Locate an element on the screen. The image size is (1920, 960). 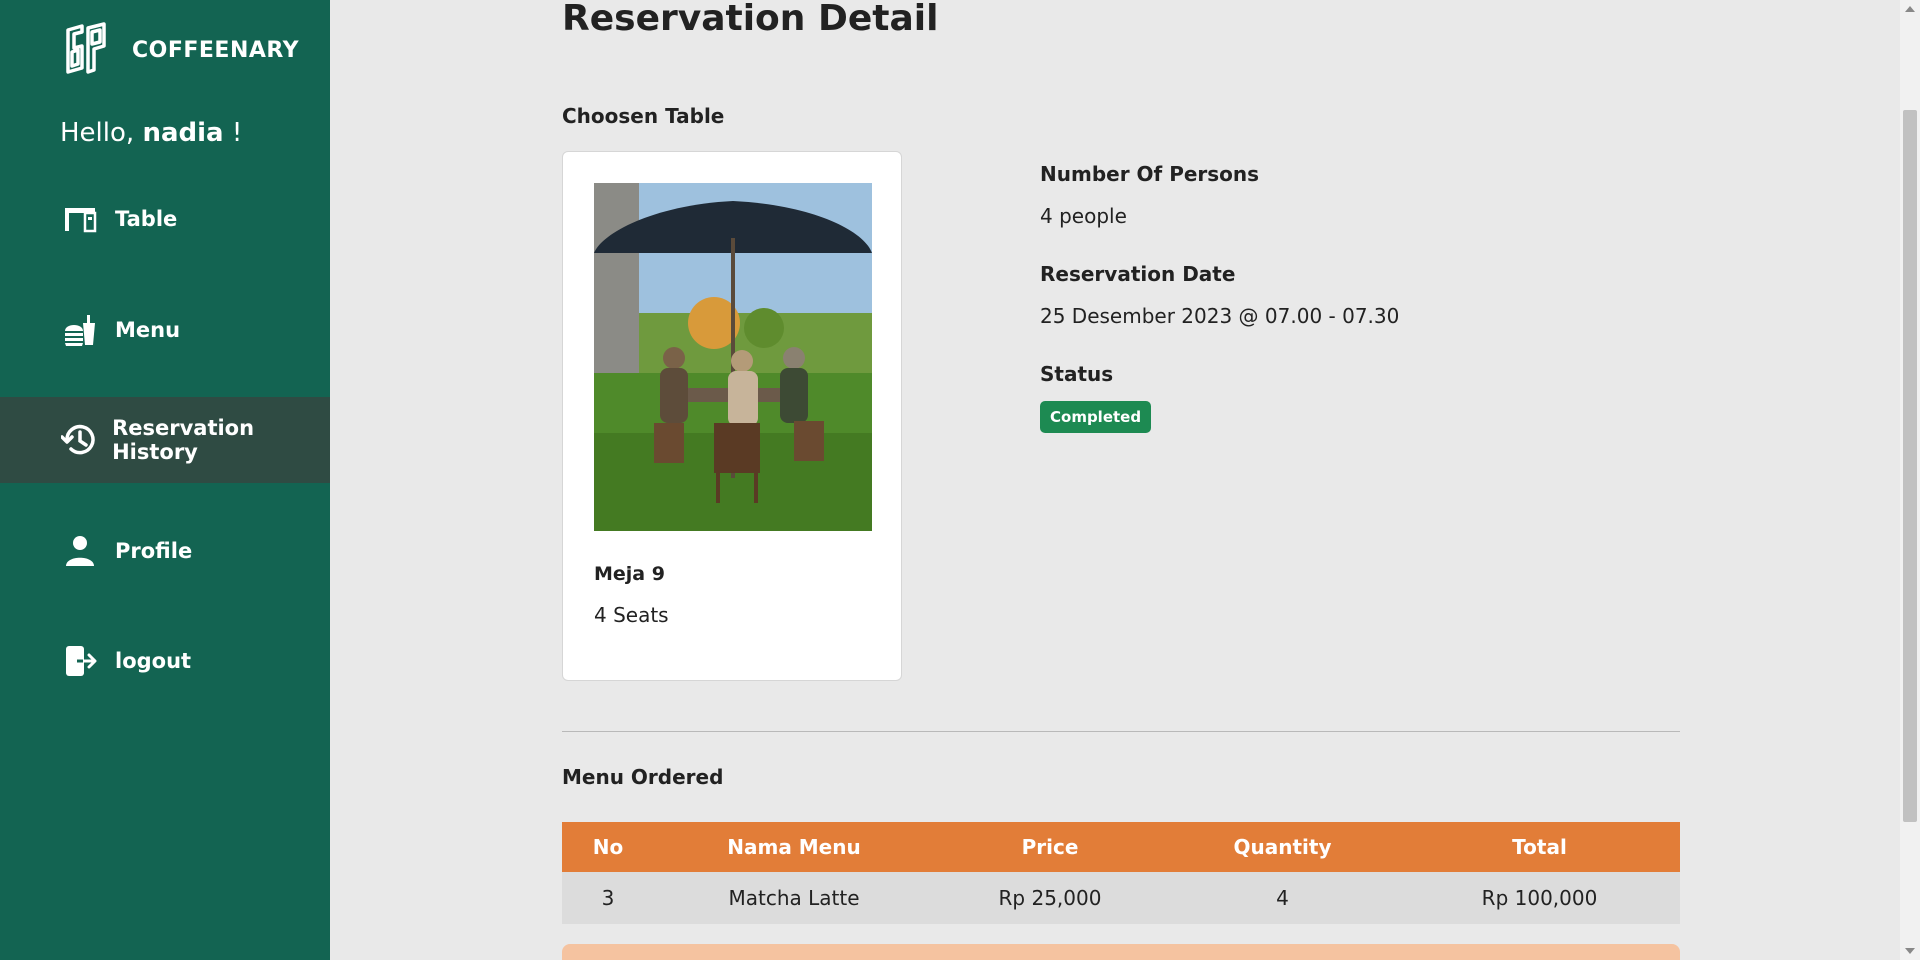
table-card: Meja 9 4 Seats is located at coordinates (732, 416).